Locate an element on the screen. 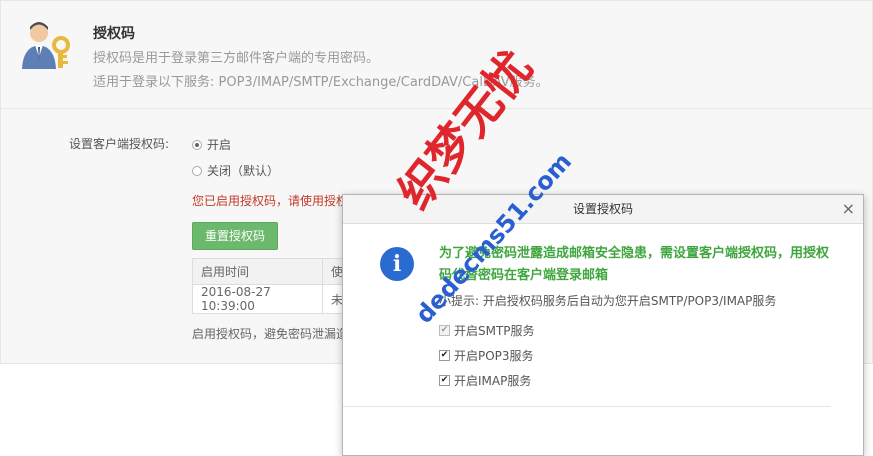  table-row: 2016-08-27 10:39:00 未 is located at coordinates (272, 299).